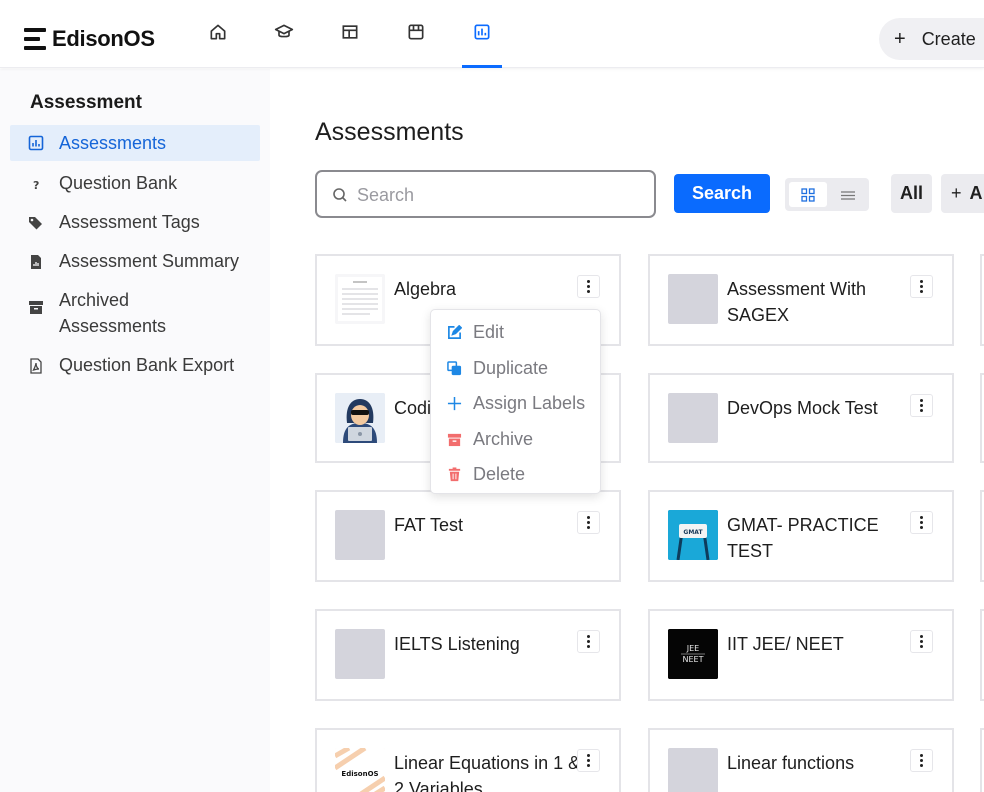  What do you see at coordinates (416, 32) in the screenshot?
I see `store-icon` at bounding box center [416, 32].